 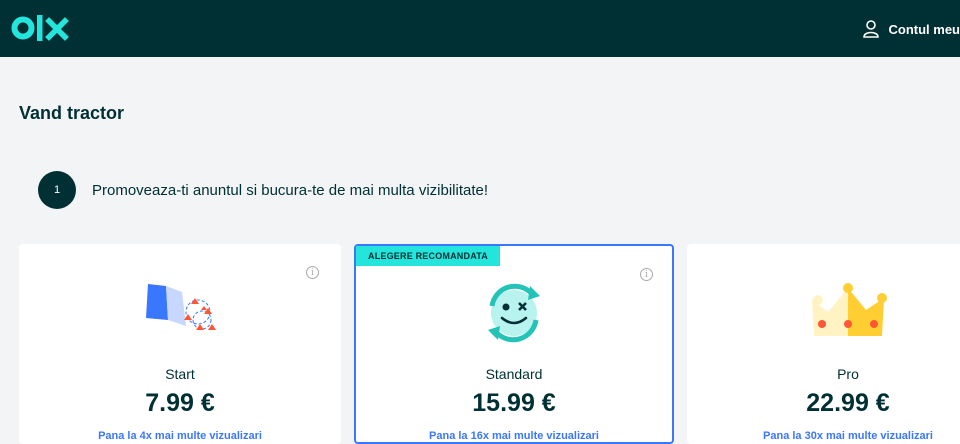 What do you see at coordinates (57, 190) in the screenshot?
I see `step-number-badge: 1` at bounding box center [57, 190].